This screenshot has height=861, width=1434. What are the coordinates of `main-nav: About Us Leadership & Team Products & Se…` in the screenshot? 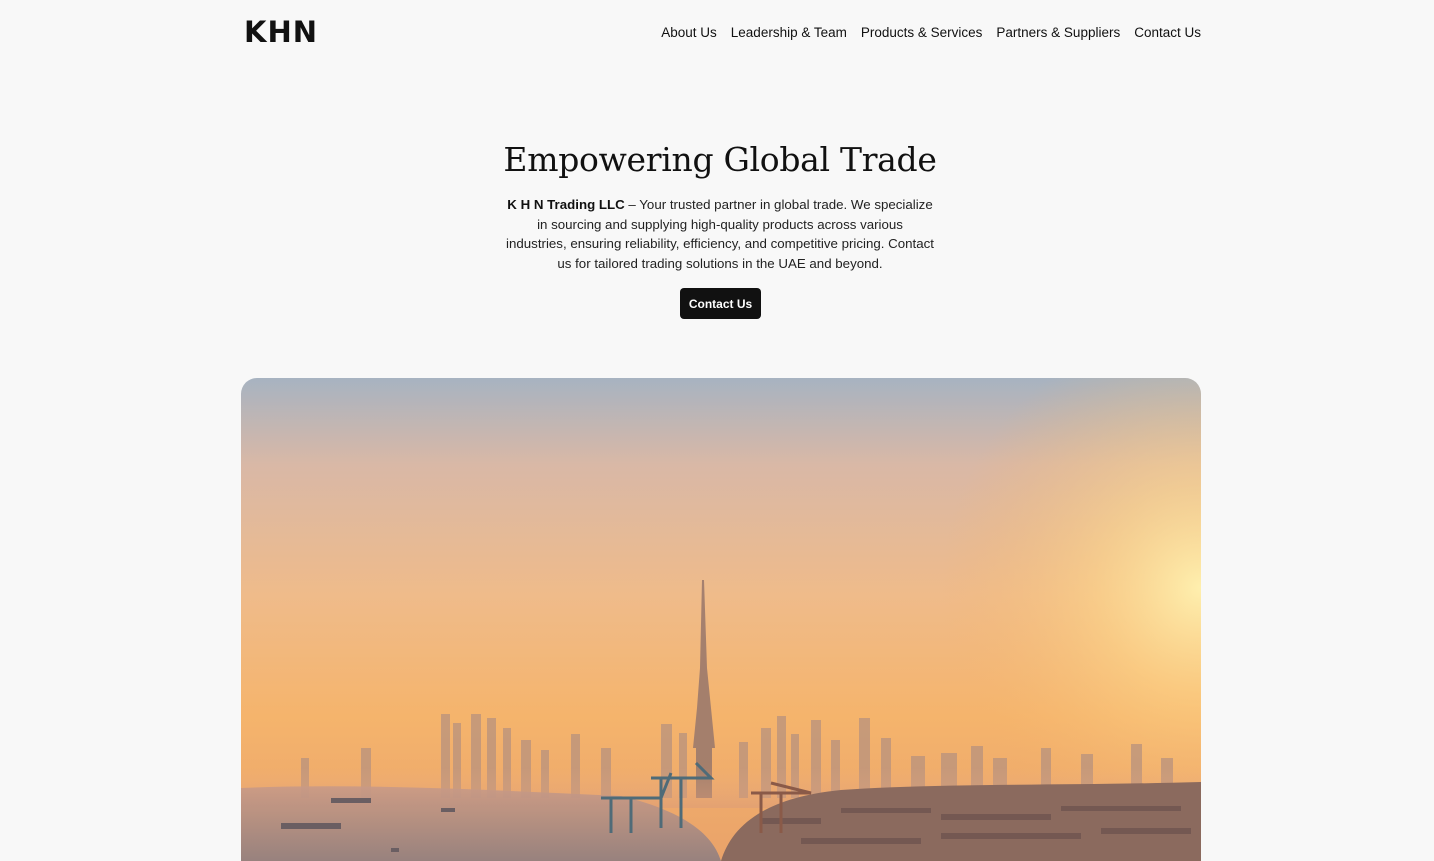 It's located at (931, 33).